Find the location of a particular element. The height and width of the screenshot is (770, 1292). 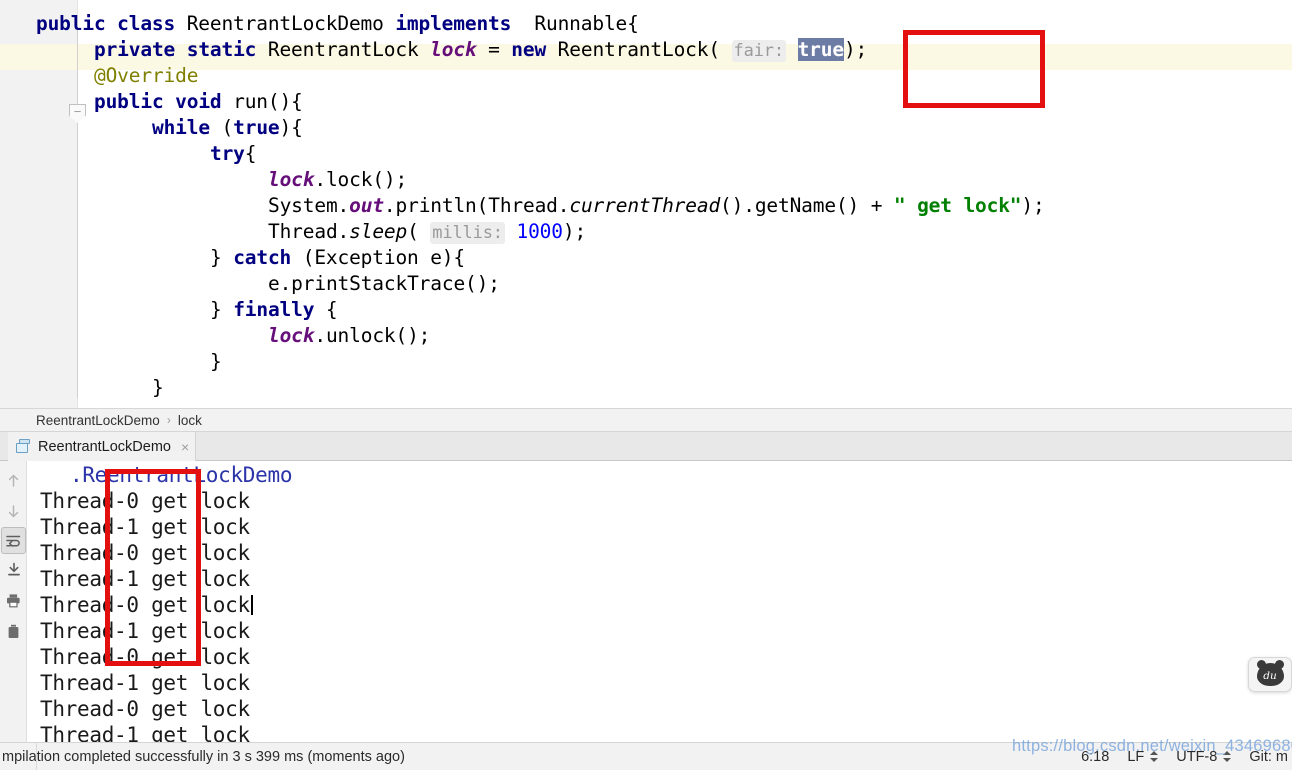

code-line: @Override is located at coordinates (646, 76).